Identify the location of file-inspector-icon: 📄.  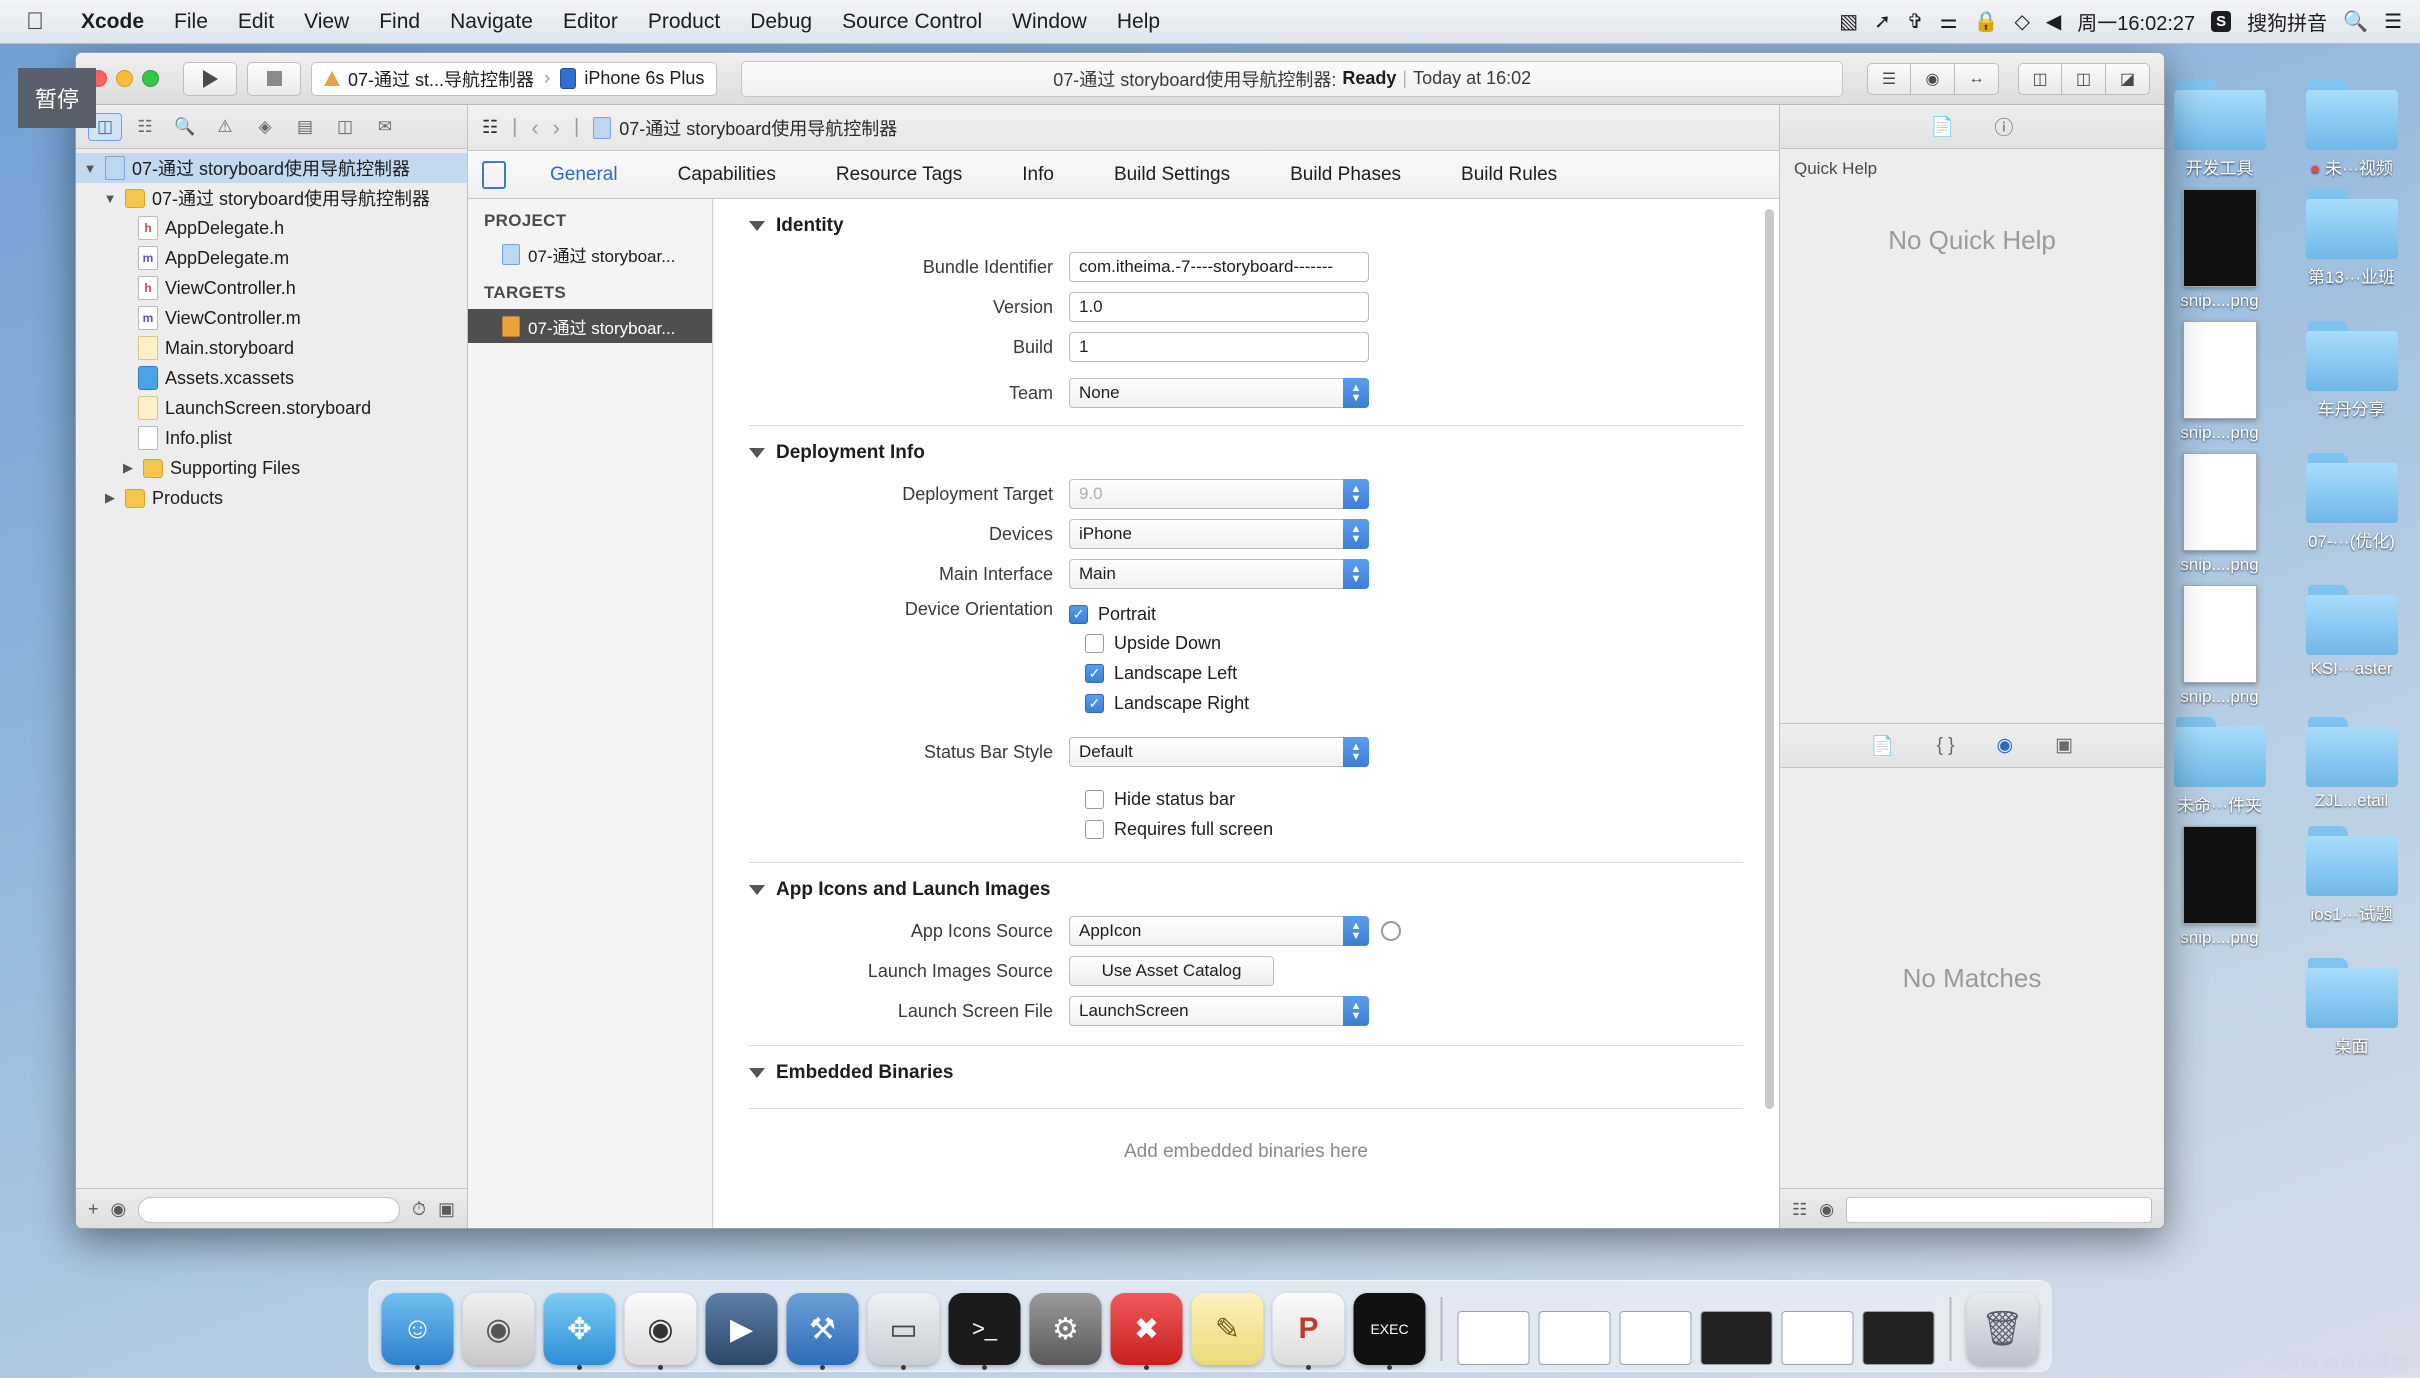
(1943, 127).